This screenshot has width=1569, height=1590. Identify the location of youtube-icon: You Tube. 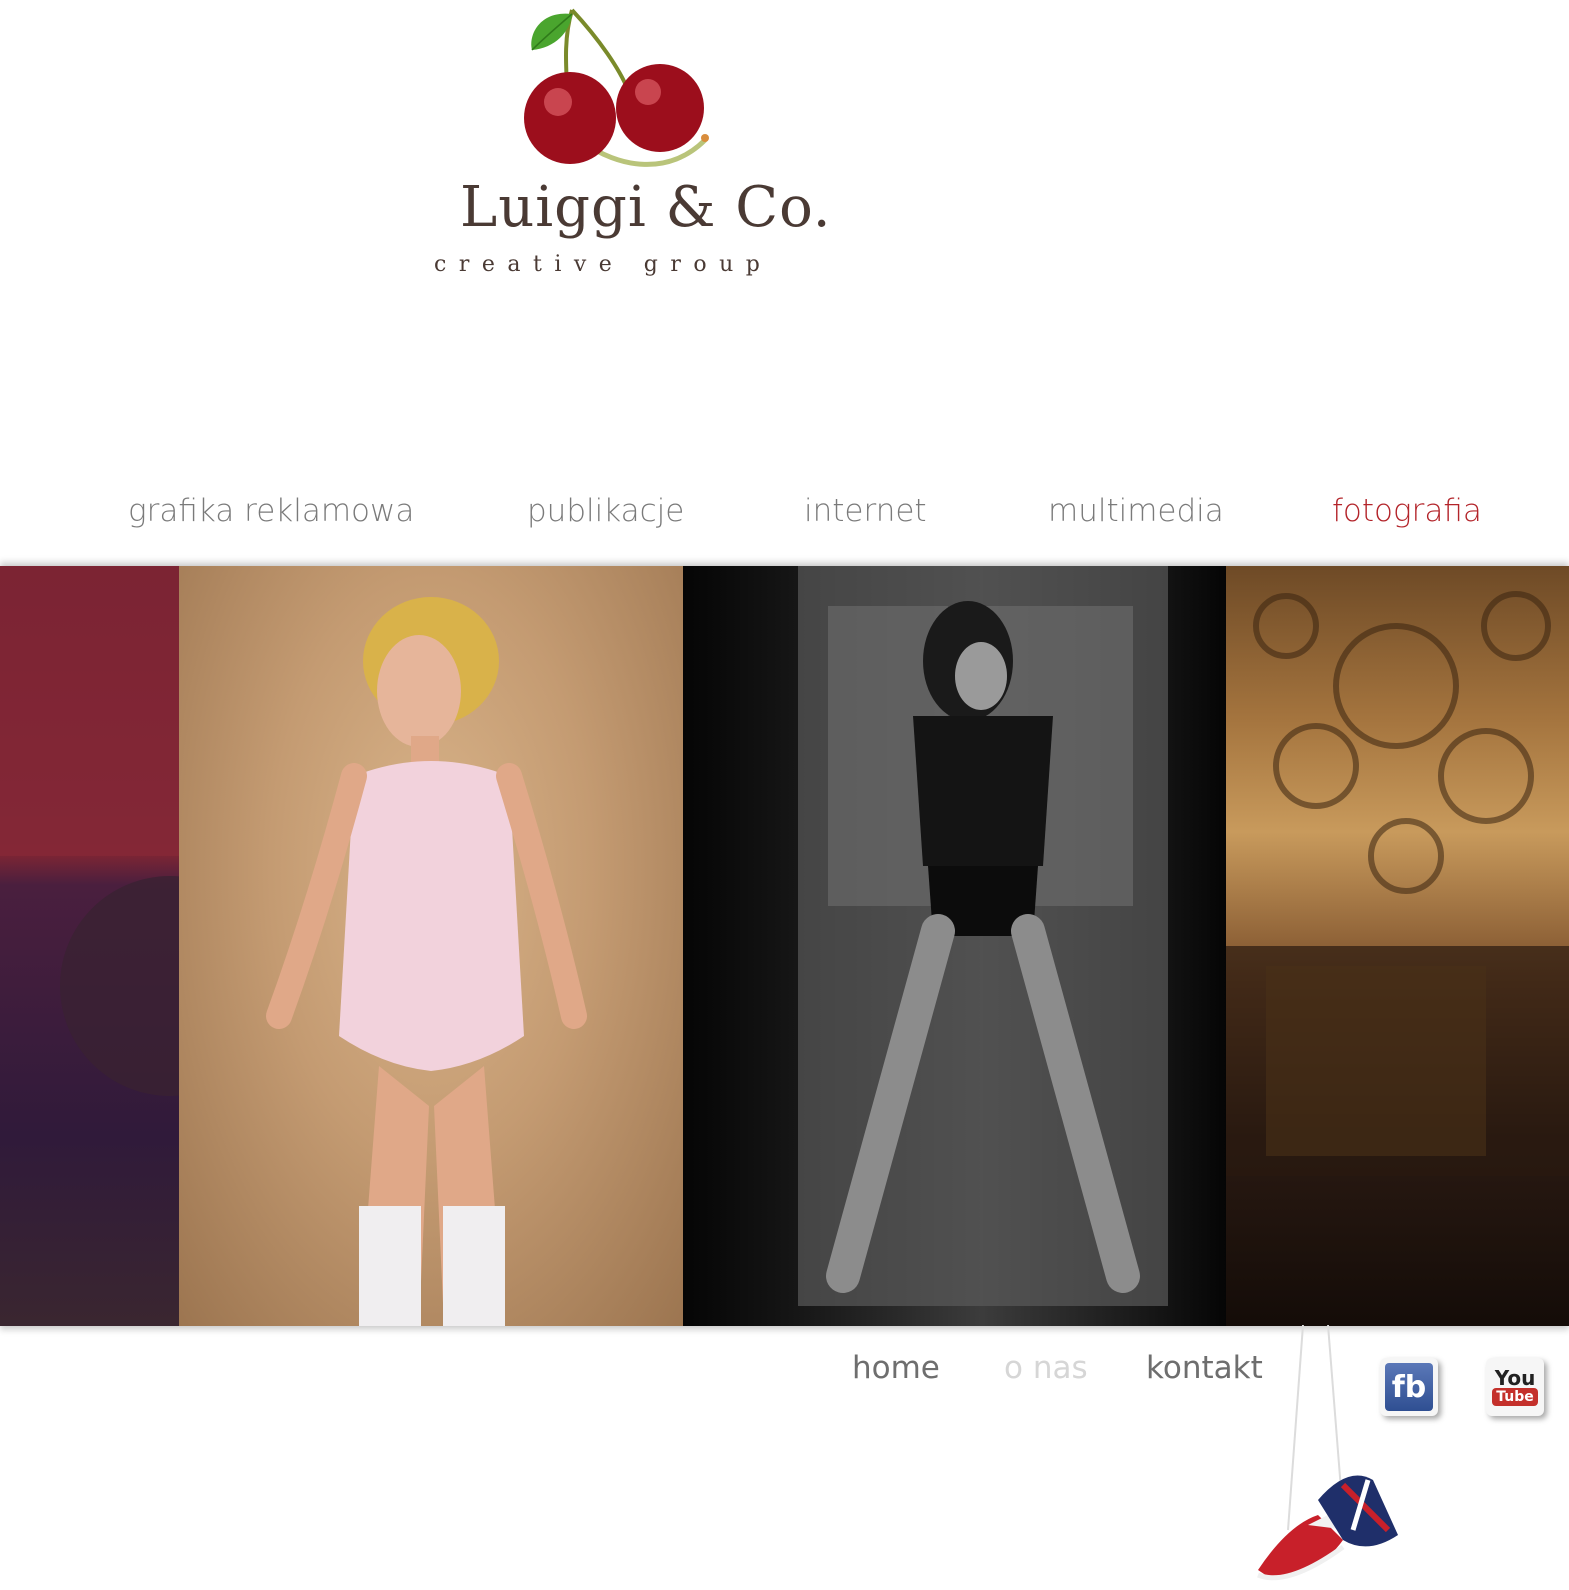
(1515, 1387).